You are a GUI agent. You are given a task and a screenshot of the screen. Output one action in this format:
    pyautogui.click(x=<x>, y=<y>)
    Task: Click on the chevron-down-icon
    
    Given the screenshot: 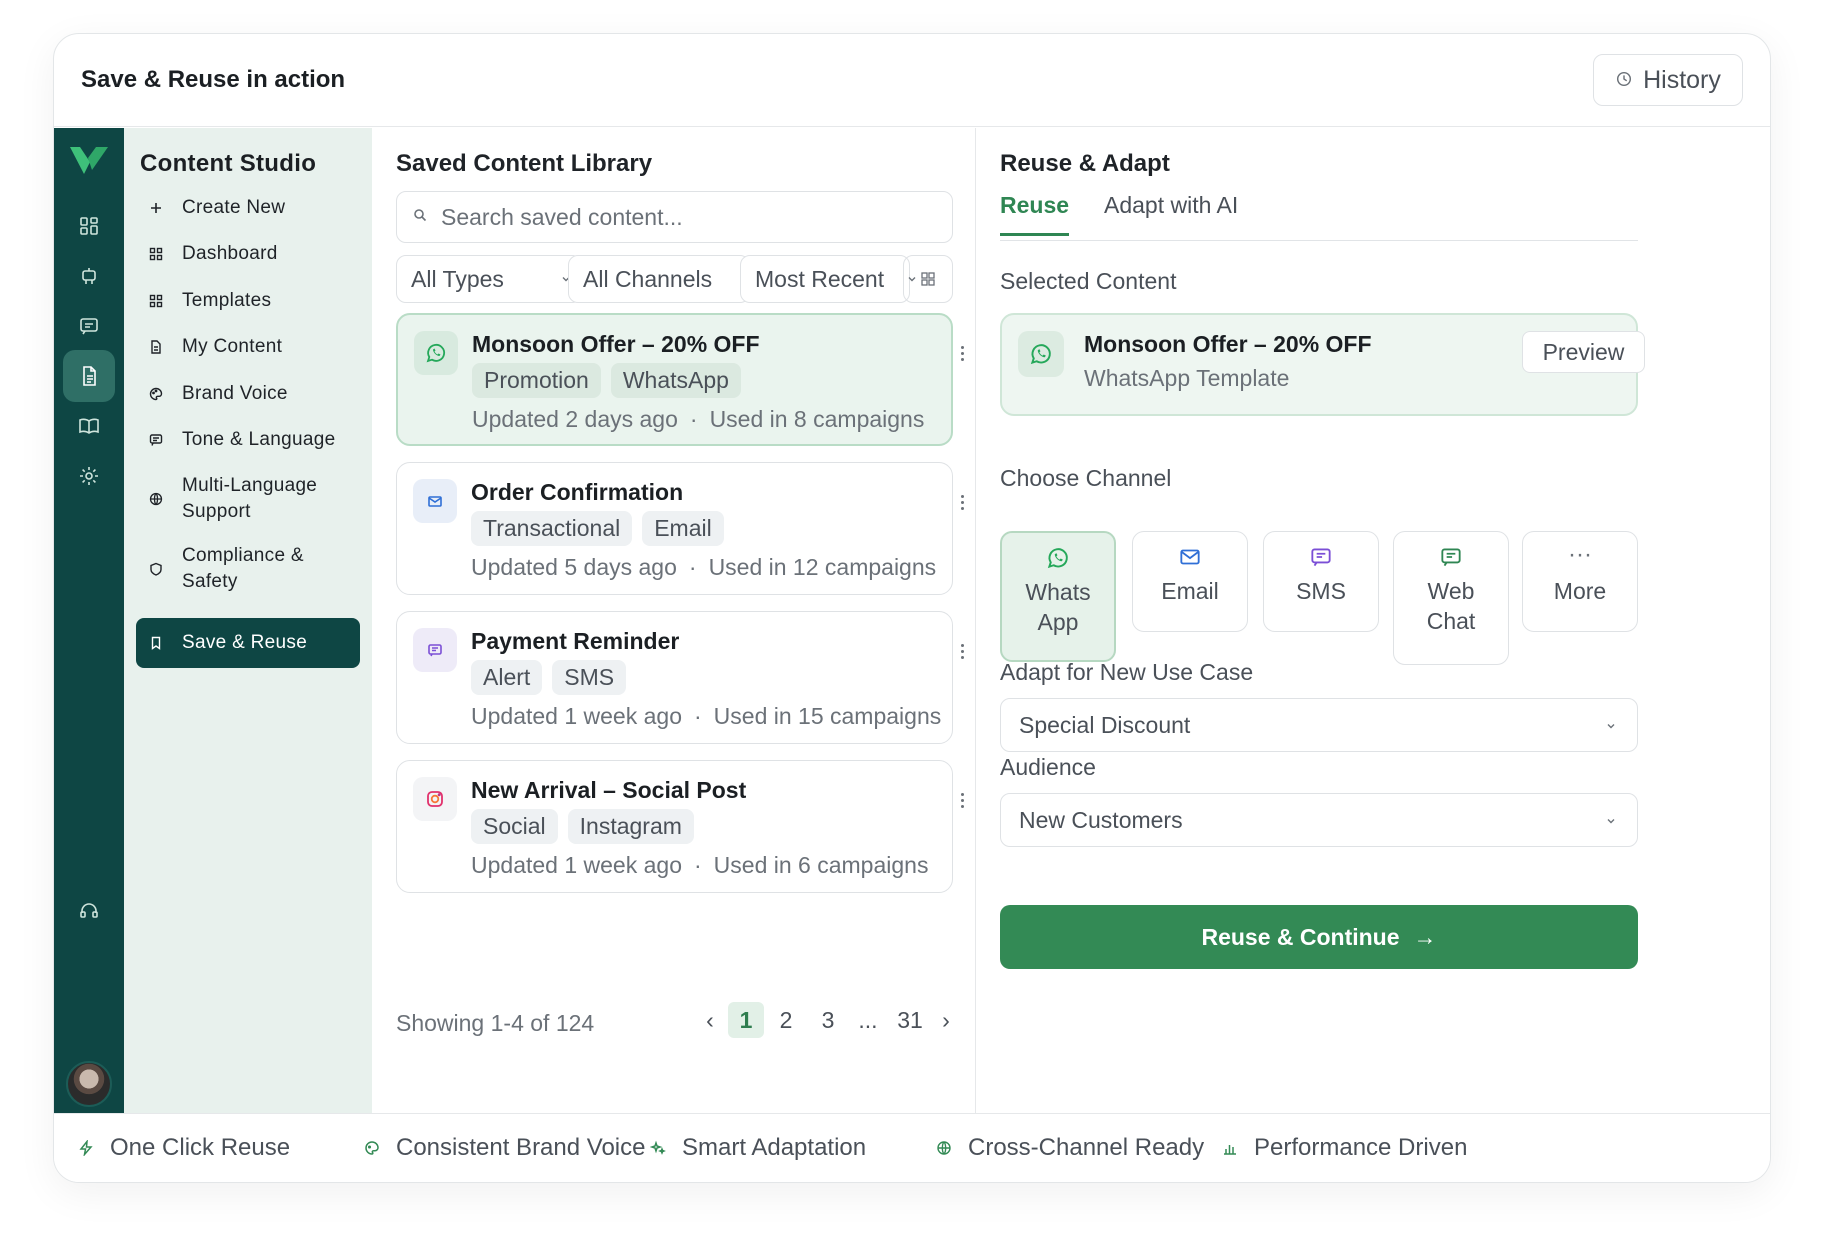 What is the action you would take?
    pyautogui.click(x=1611, y=726)
    